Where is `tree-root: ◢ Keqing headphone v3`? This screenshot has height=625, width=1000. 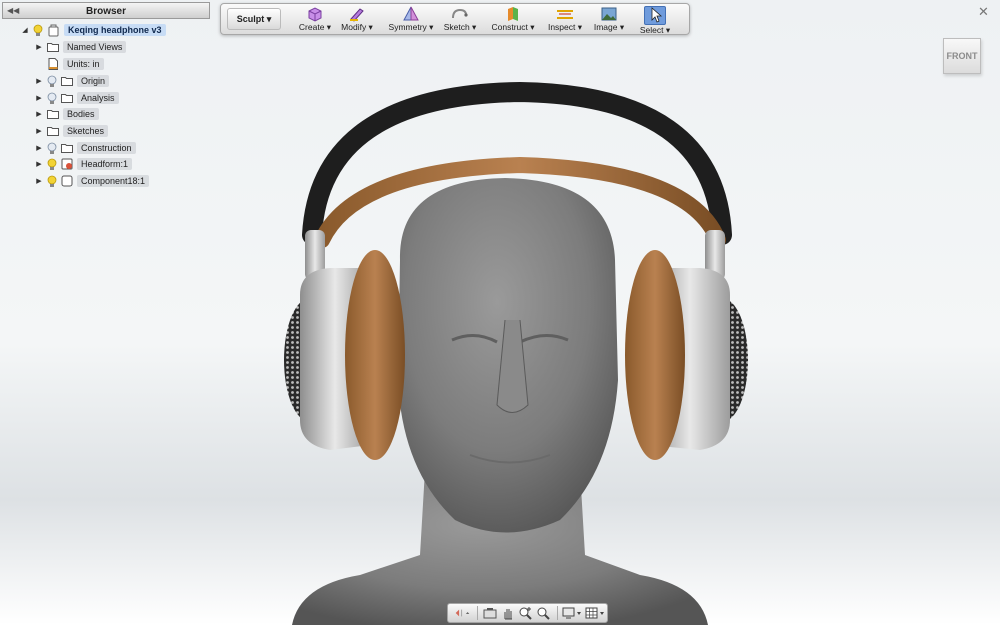 tree-root: ◢ Keqing headphone v3 is located at coordinates (93, 30).